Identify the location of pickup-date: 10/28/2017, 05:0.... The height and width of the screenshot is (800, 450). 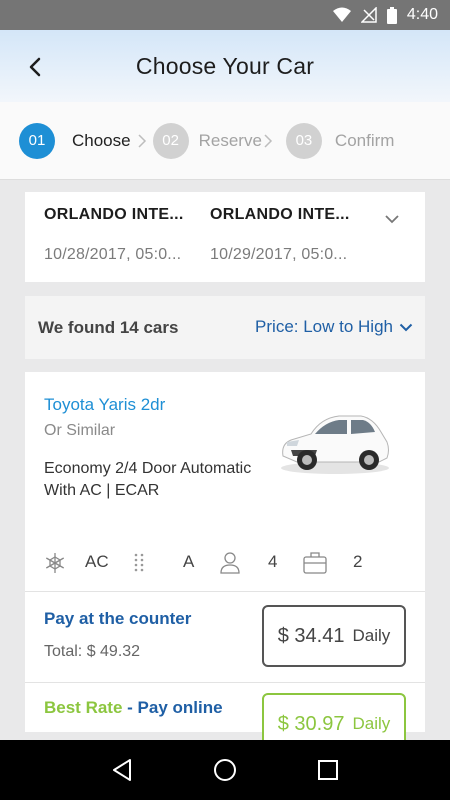
(113, 254).